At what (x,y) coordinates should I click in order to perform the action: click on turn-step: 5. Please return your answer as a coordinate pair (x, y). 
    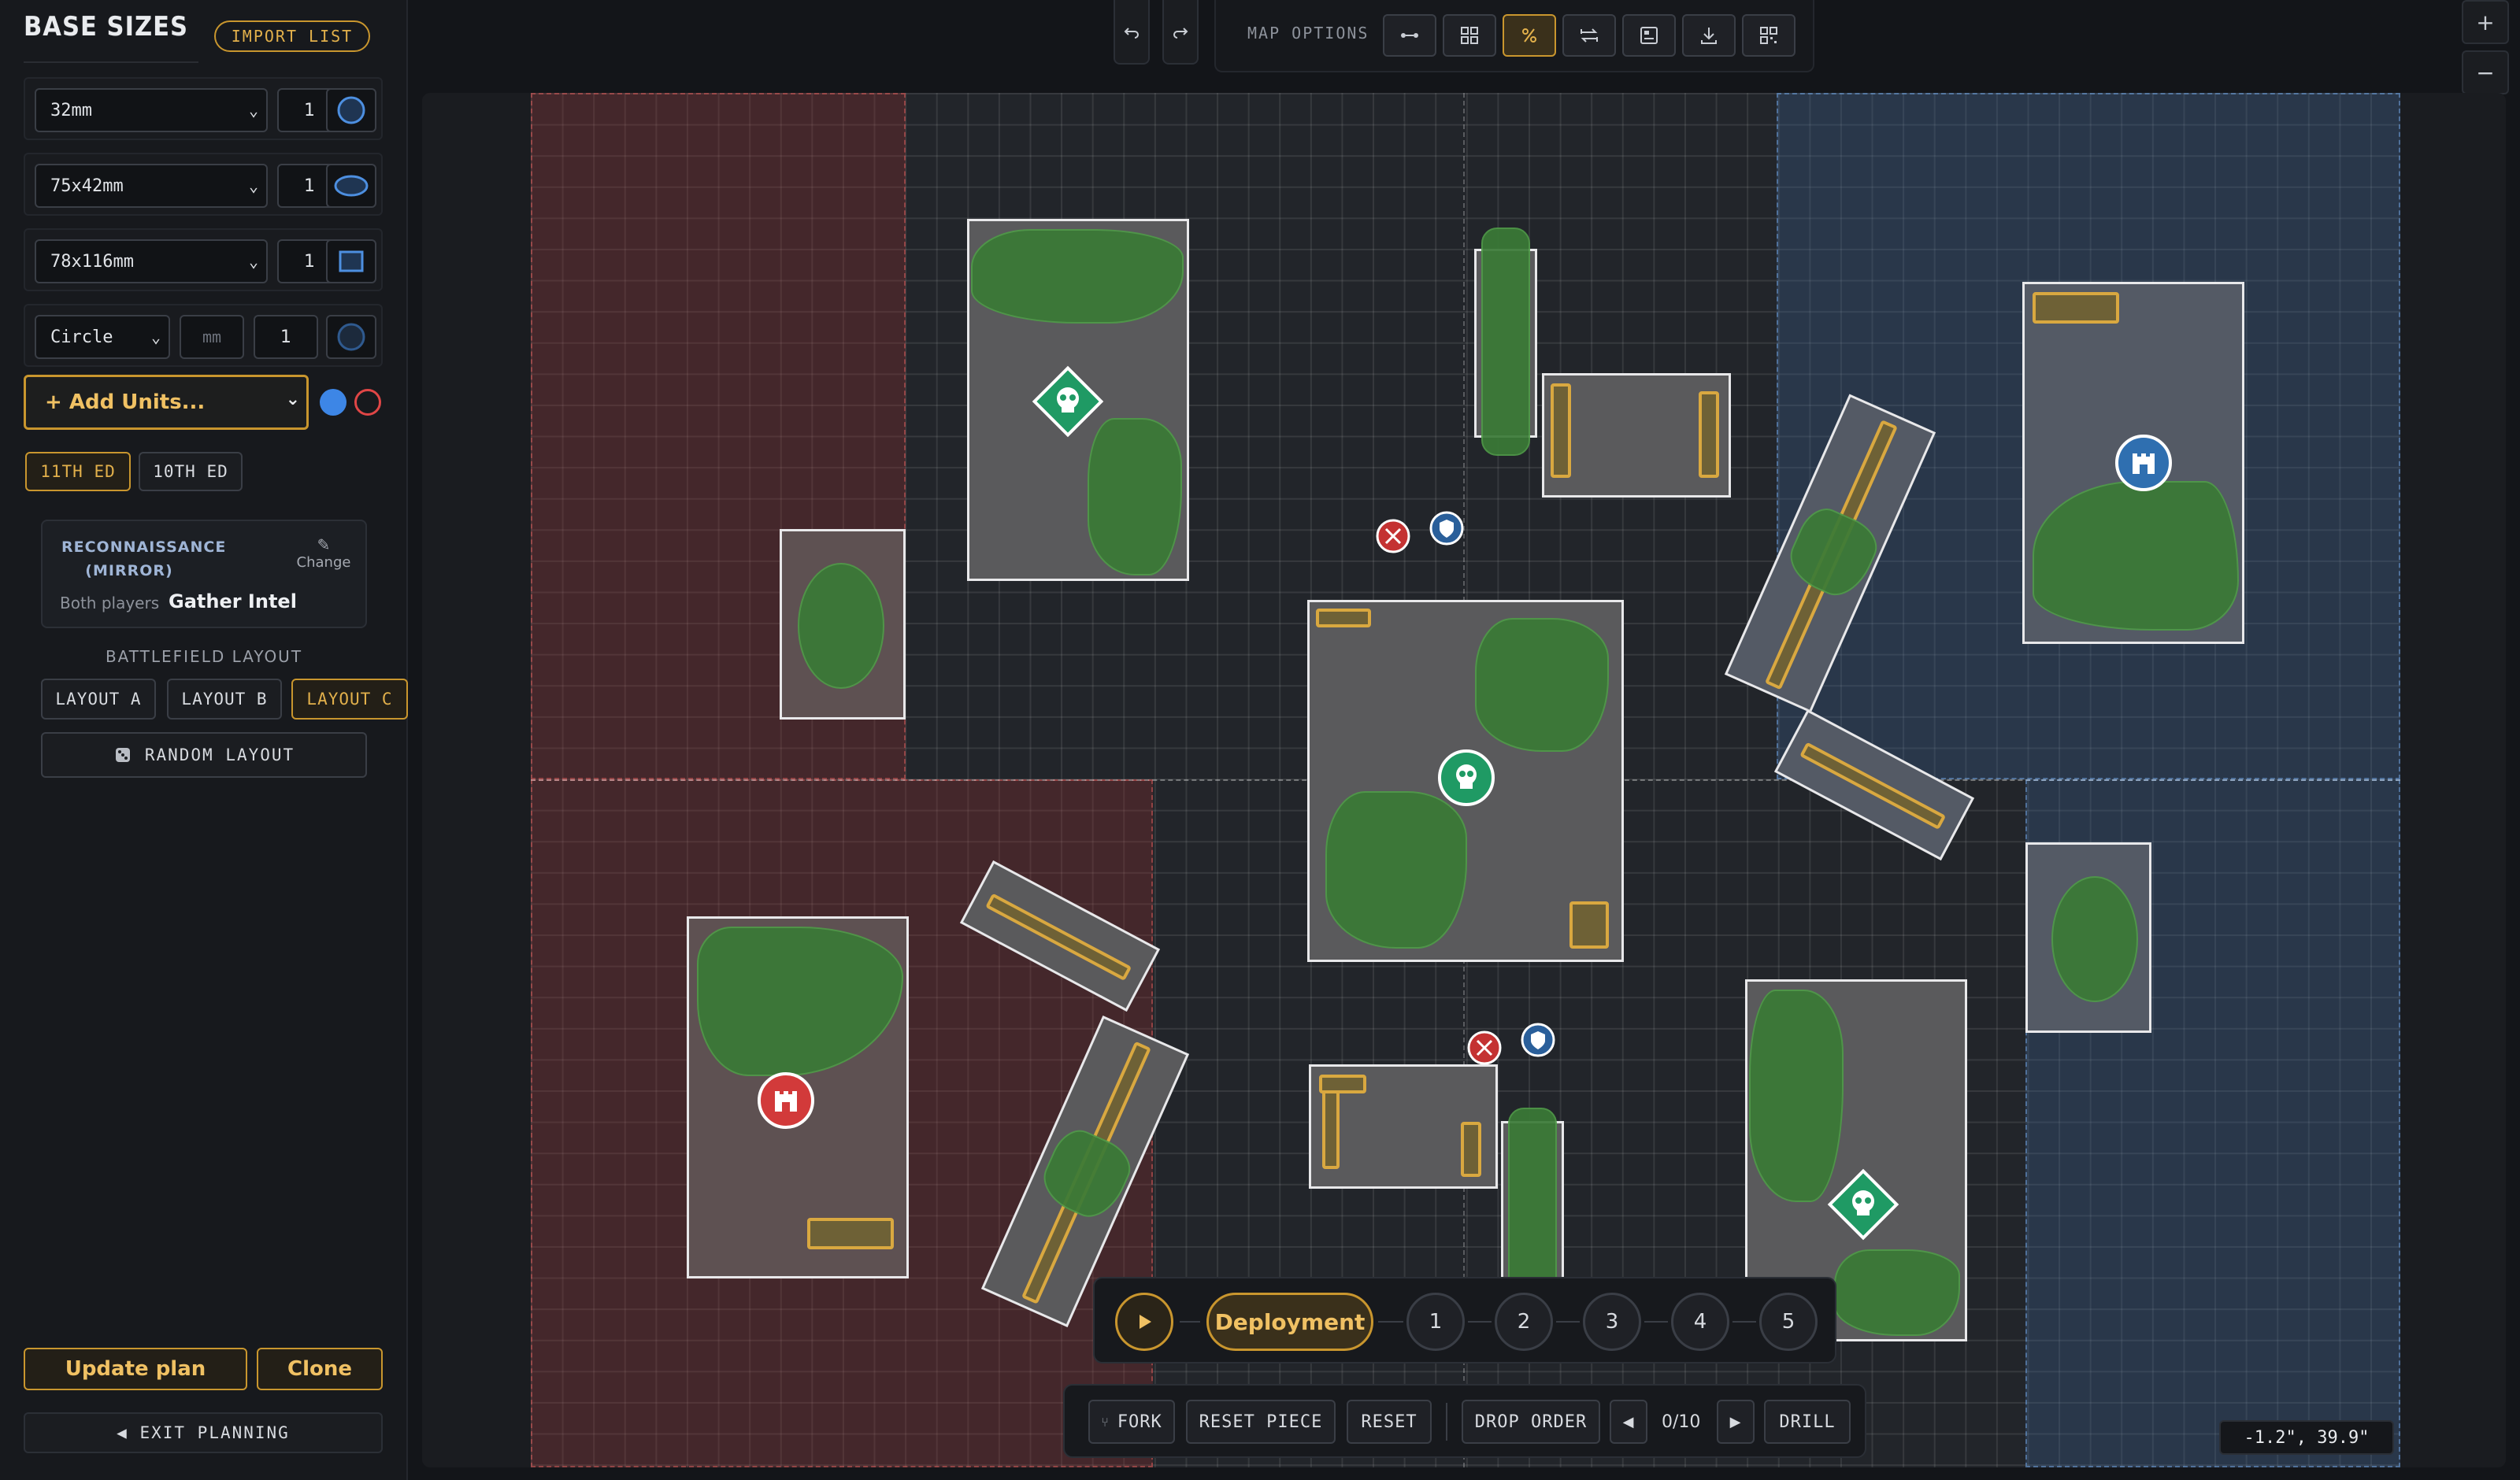
    Looking at the image, I should click on (1788, 1322).